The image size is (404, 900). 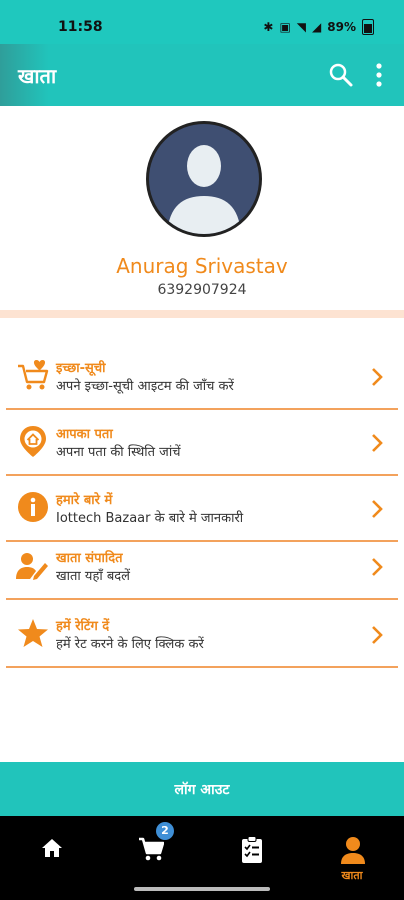 I want to click on avatar, so click(x=204, y=179).